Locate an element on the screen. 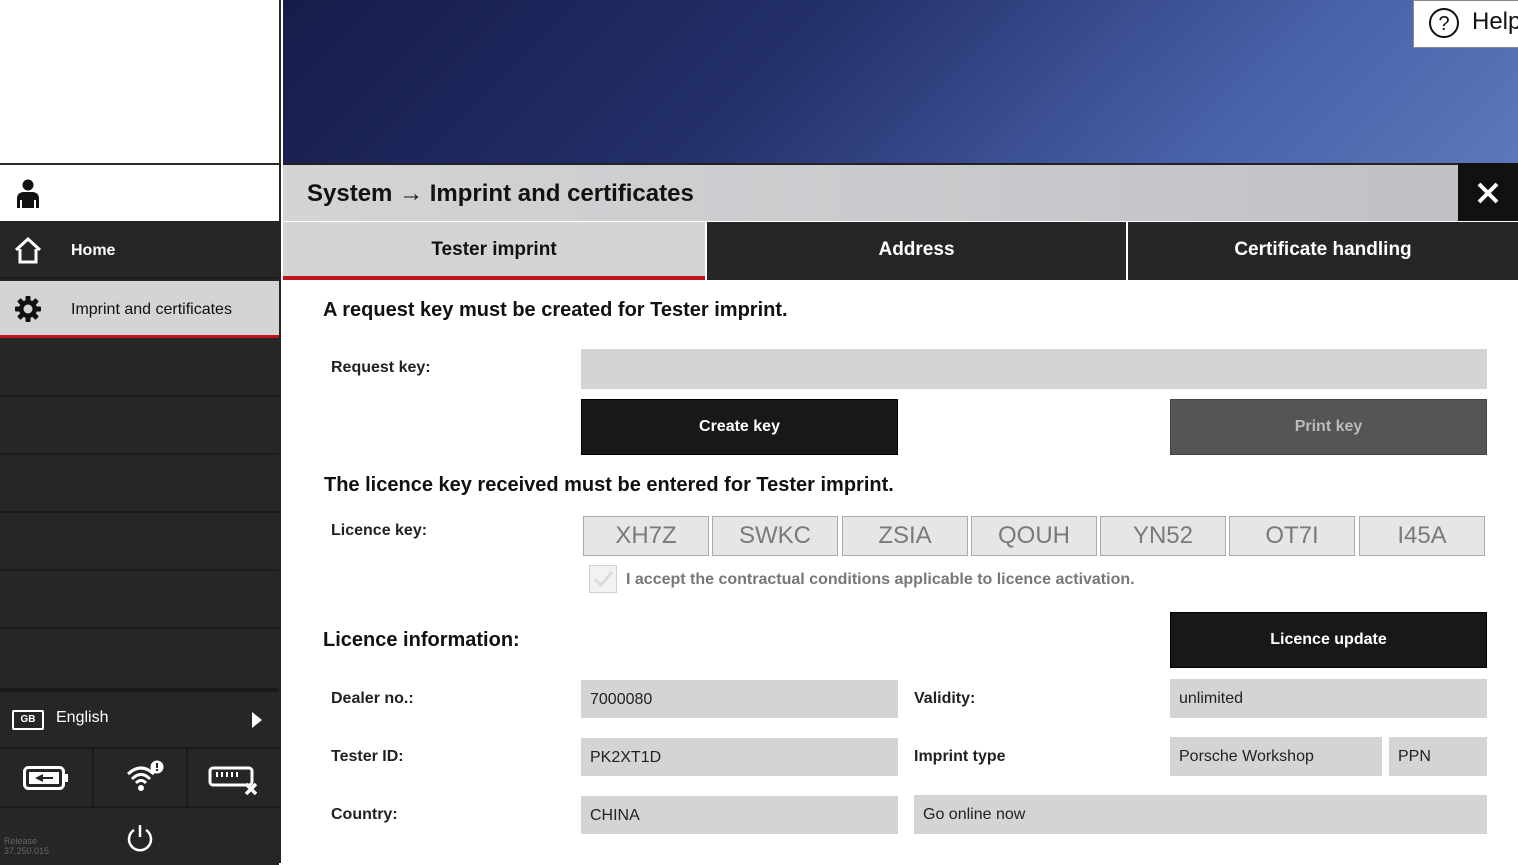  sidebar-item-label: Imprint and certificates is located at coordinates (151, 309).